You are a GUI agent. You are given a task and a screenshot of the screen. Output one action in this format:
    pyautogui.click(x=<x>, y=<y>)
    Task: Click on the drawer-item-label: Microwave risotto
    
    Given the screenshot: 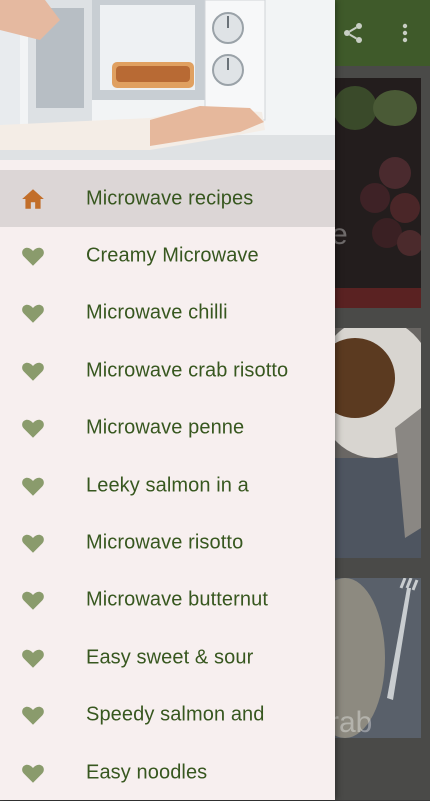 What is the action you would take?
    pyautogui.click(x=165, y=542)
    